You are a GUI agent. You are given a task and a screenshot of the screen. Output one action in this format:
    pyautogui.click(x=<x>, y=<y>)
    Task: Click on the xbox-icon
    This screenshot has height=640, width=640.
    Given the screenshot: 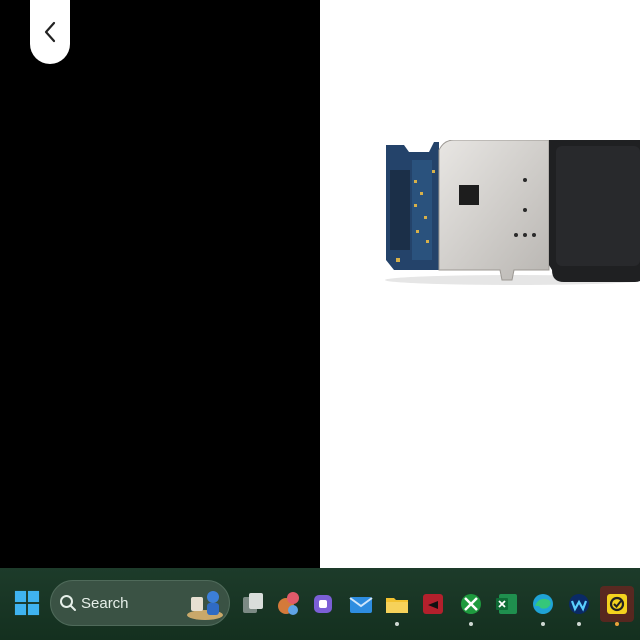 What is the action you would take?
    pyautogui.click(x=471, y=604)
    